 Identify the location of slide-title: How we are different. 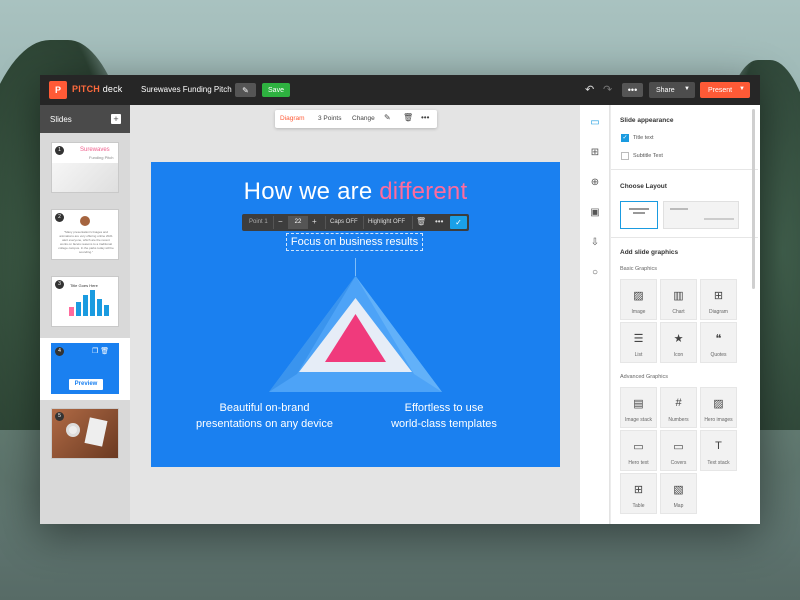
(355, 192).